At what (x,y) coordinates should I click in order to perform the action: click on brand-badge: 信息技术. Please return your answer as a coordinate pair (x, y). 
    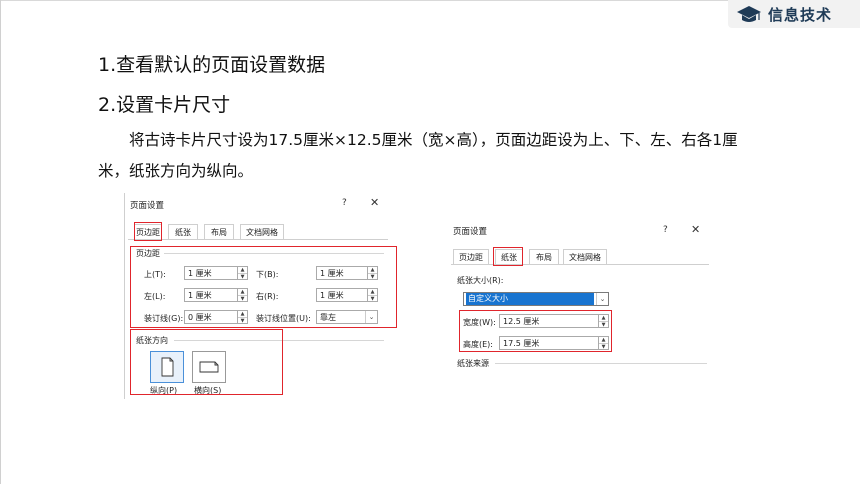
    Looking at the image, I should click on (794, 14).